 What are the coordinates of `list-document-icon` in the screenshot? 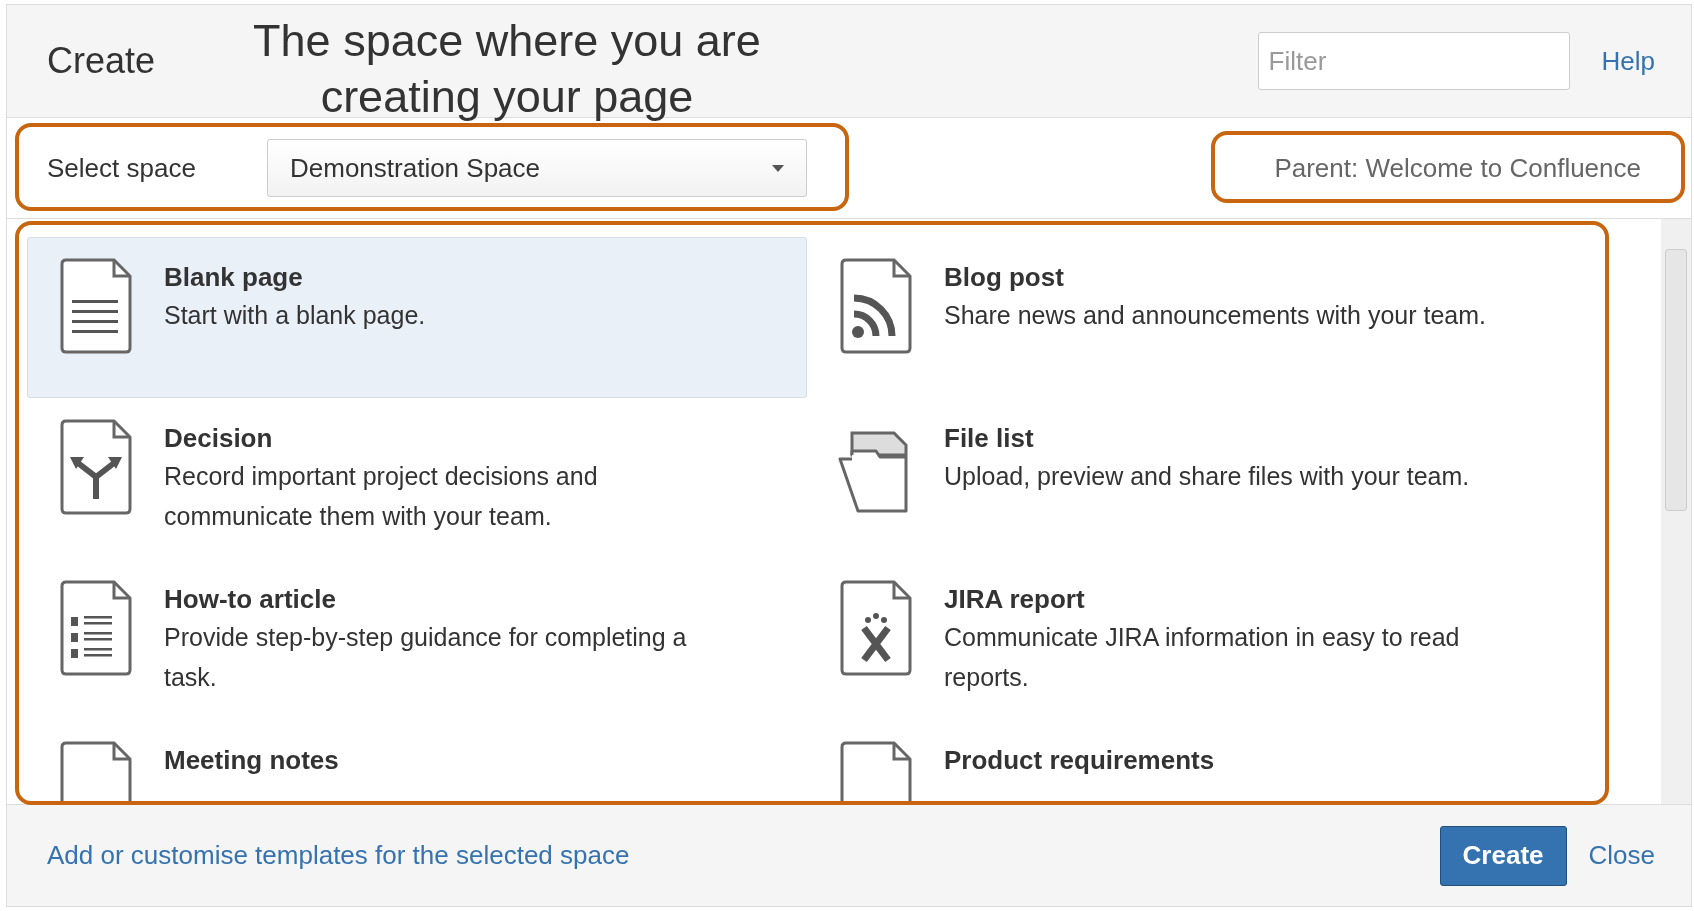 It's located at (96, 629).